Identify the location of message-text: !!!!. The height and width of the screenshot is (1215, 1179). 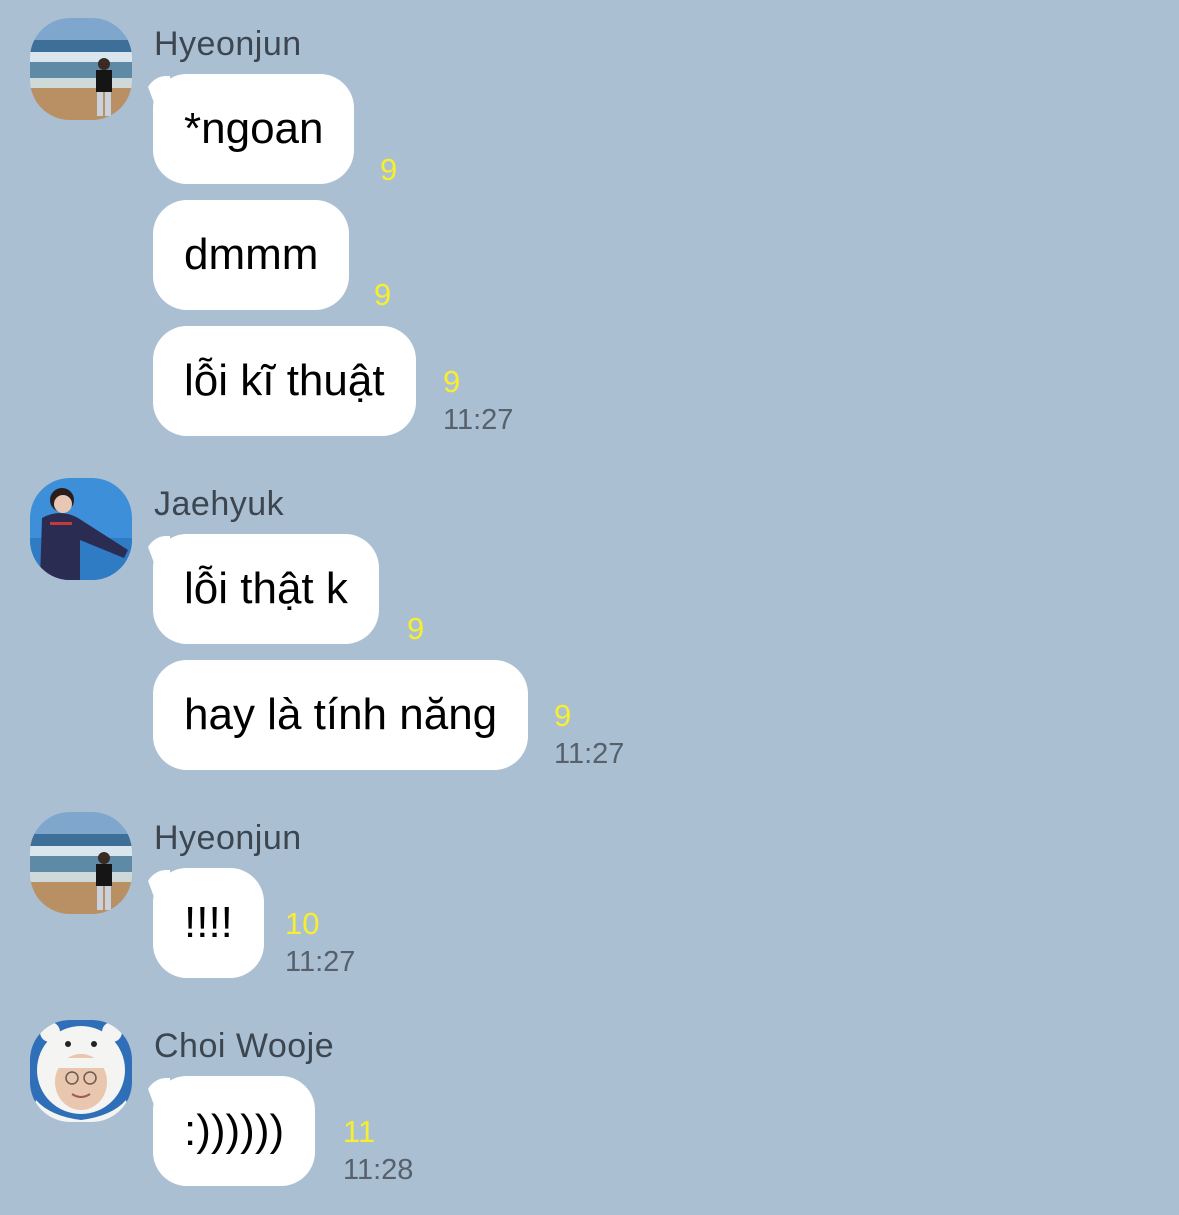
(208, 922).